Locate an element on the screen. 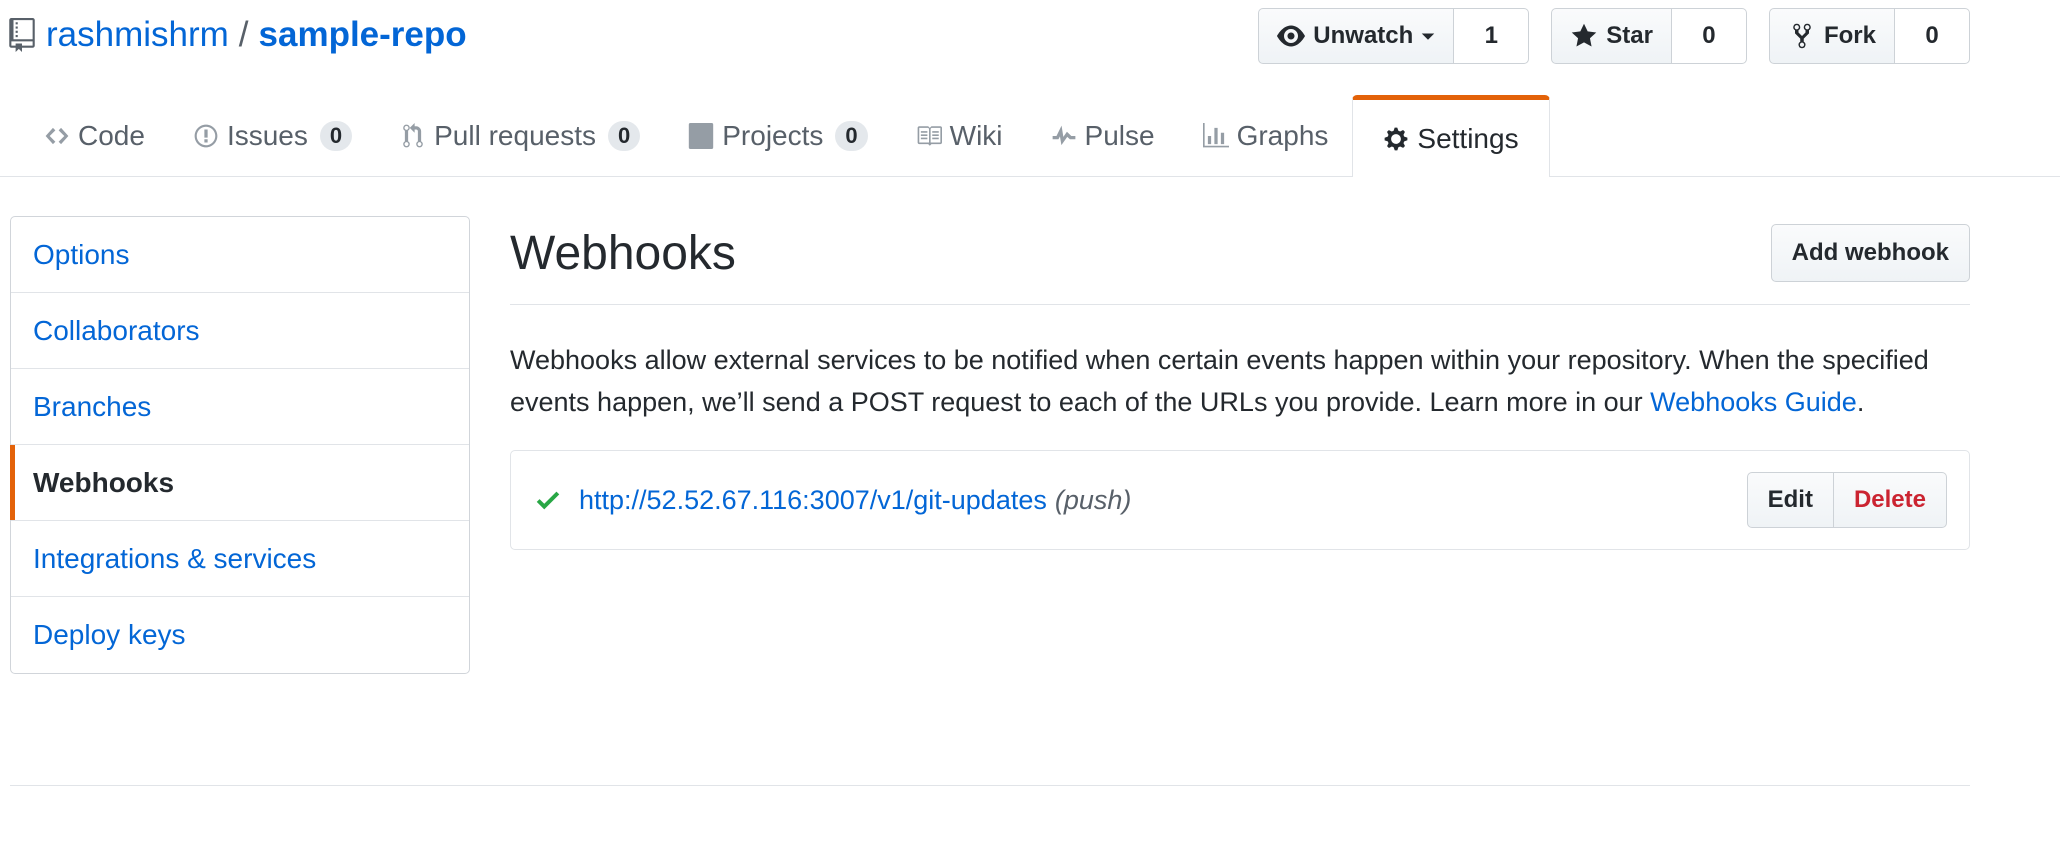 This screenshot has width=2060, height=846. add-webhook-button: Add webhook is located at coordinates (1870, 253).